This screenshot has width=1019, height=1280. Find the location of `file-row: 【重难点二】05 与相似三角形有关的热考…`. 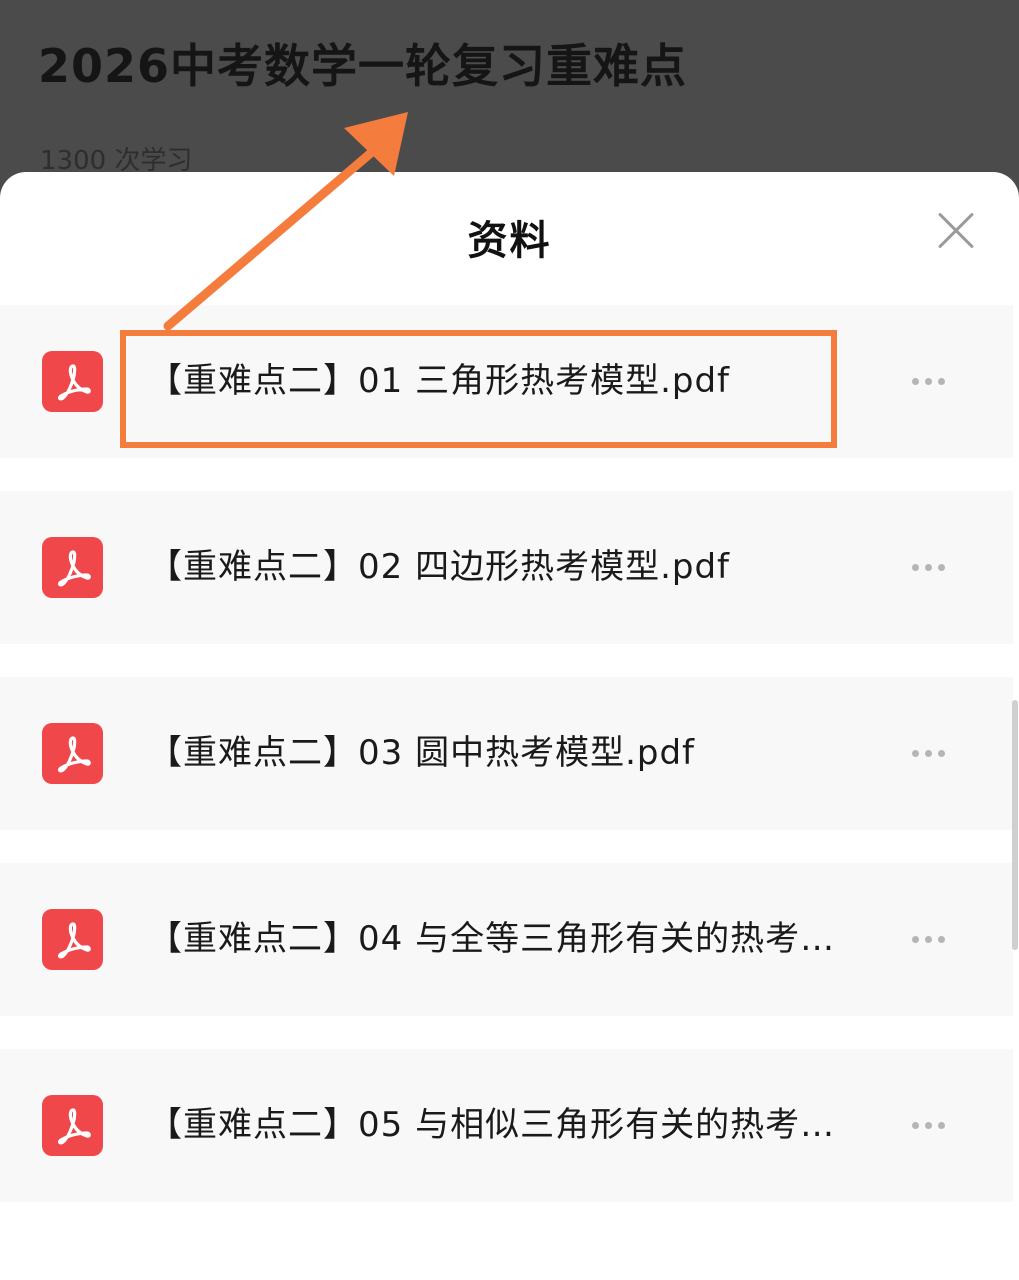

file-row: 【重难点二】05 与相似三角形有关的热考… is located at coordinates (506, 1125).